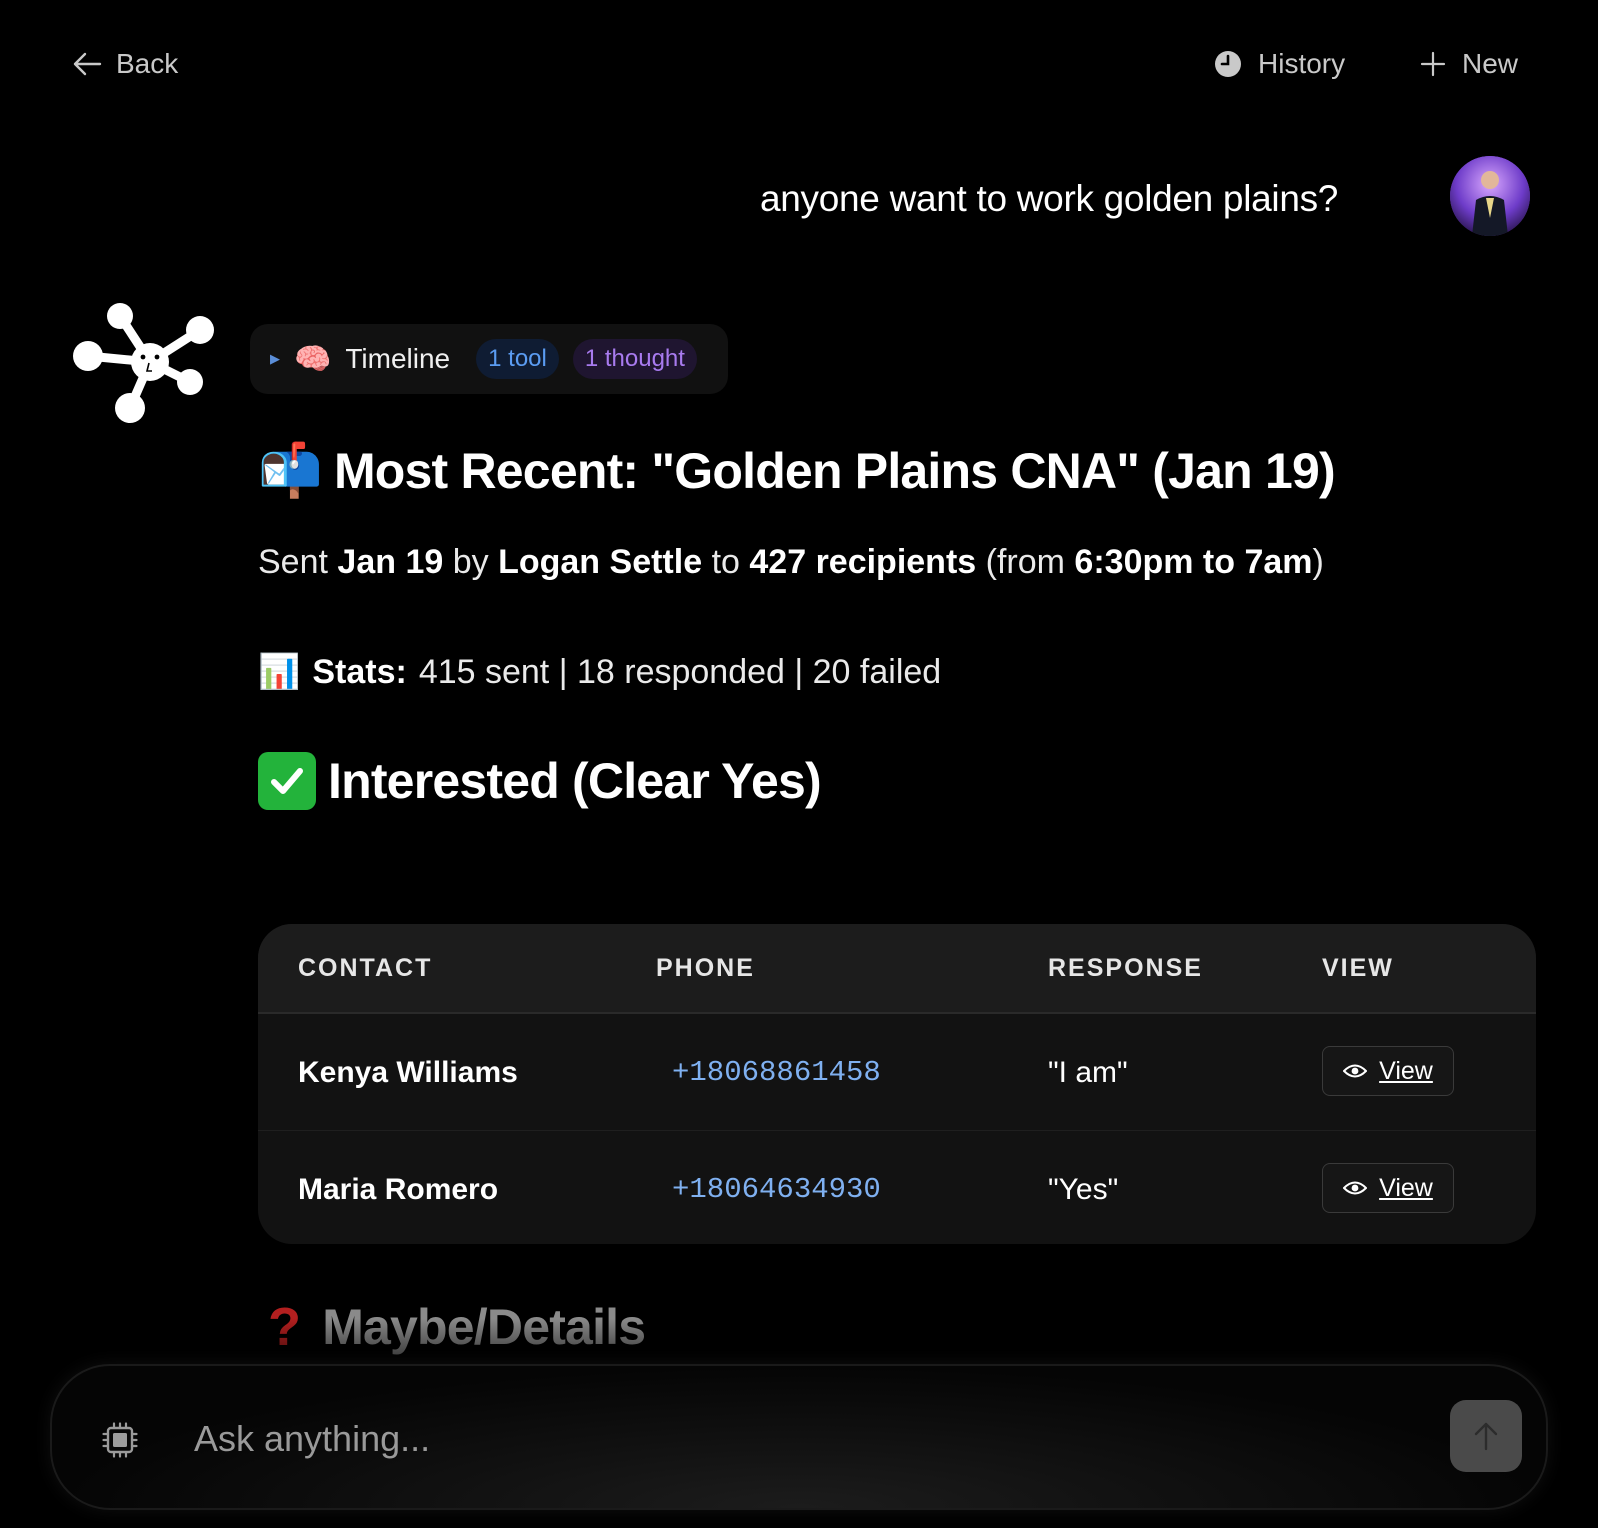 This screenshot has height=1528, width=1598. Describe the element at coordinates (1125, 968) in the screenshot. I see `column-header-response: RESPONSE` at that location.